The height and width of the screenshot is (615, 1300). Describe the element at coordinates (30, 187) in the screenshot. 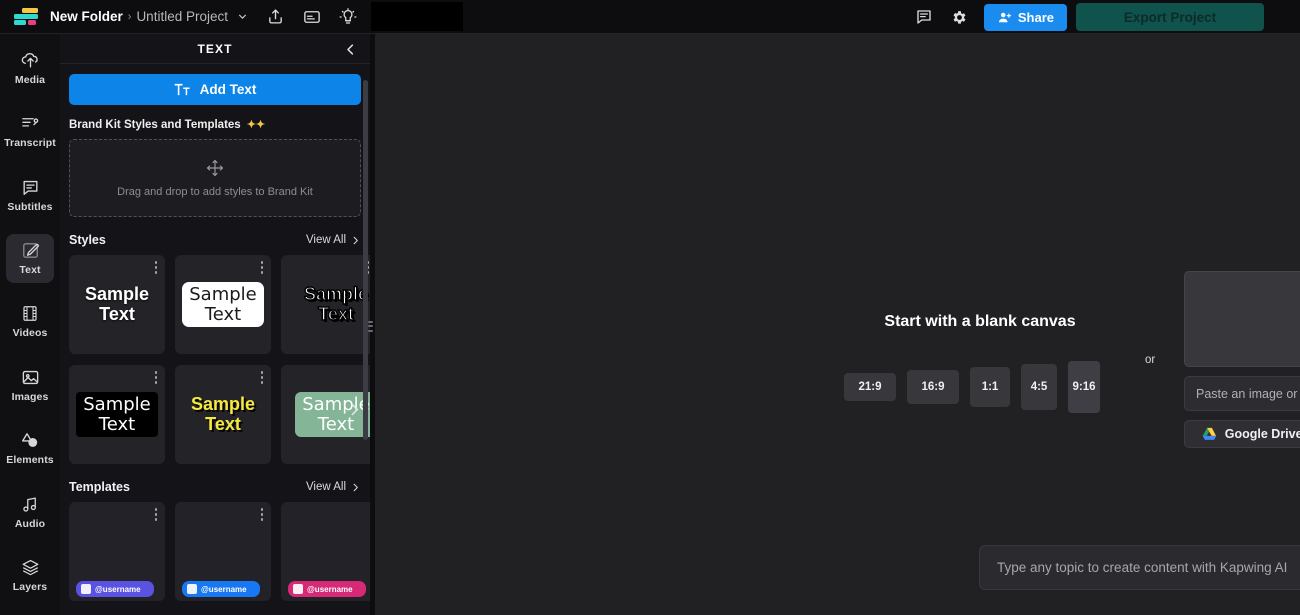

I see `subtitles-icon` at that location.